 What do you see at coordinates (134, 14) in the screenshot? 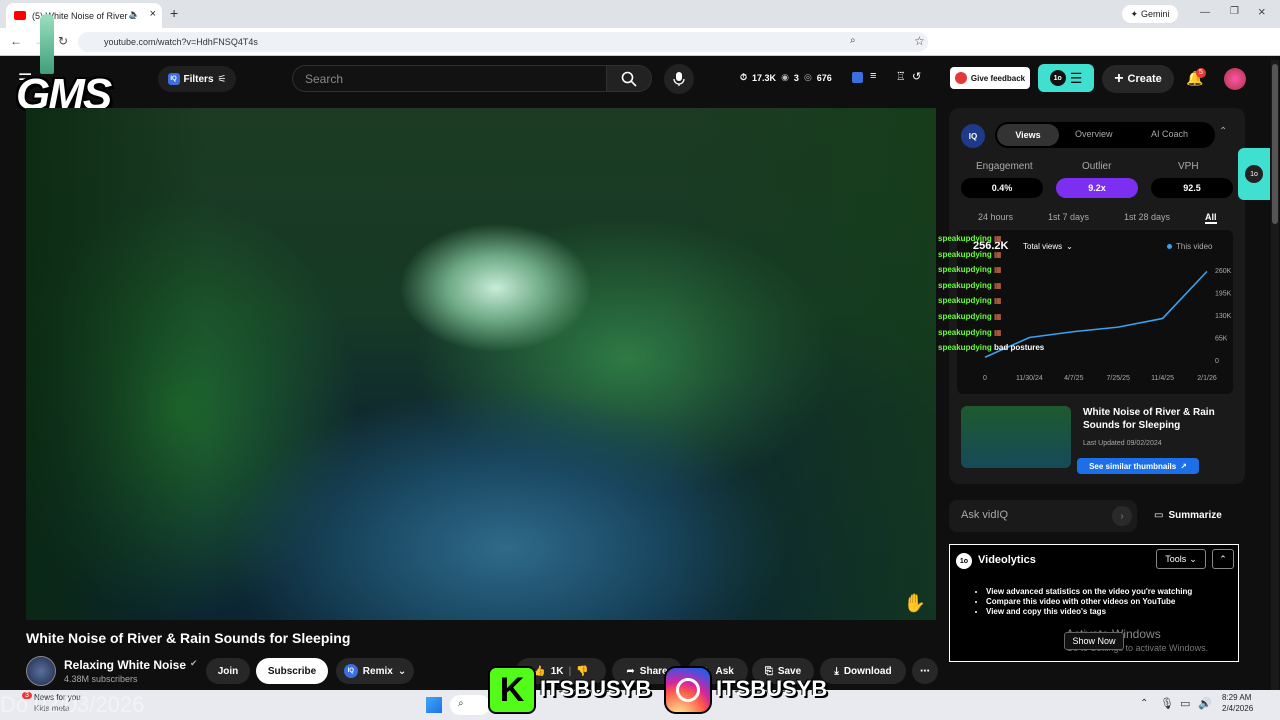
I see `speaker-icon: 🔈` at bounding box center [134, 14].